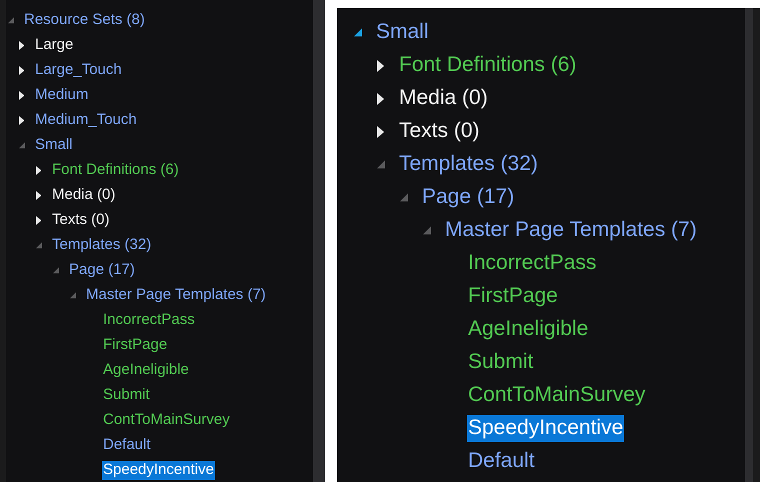 This screenshot has width=760, height=482. Describe the element at coordinates (54, 45) in the screenshot. I see `tree-item: Large` at that location.